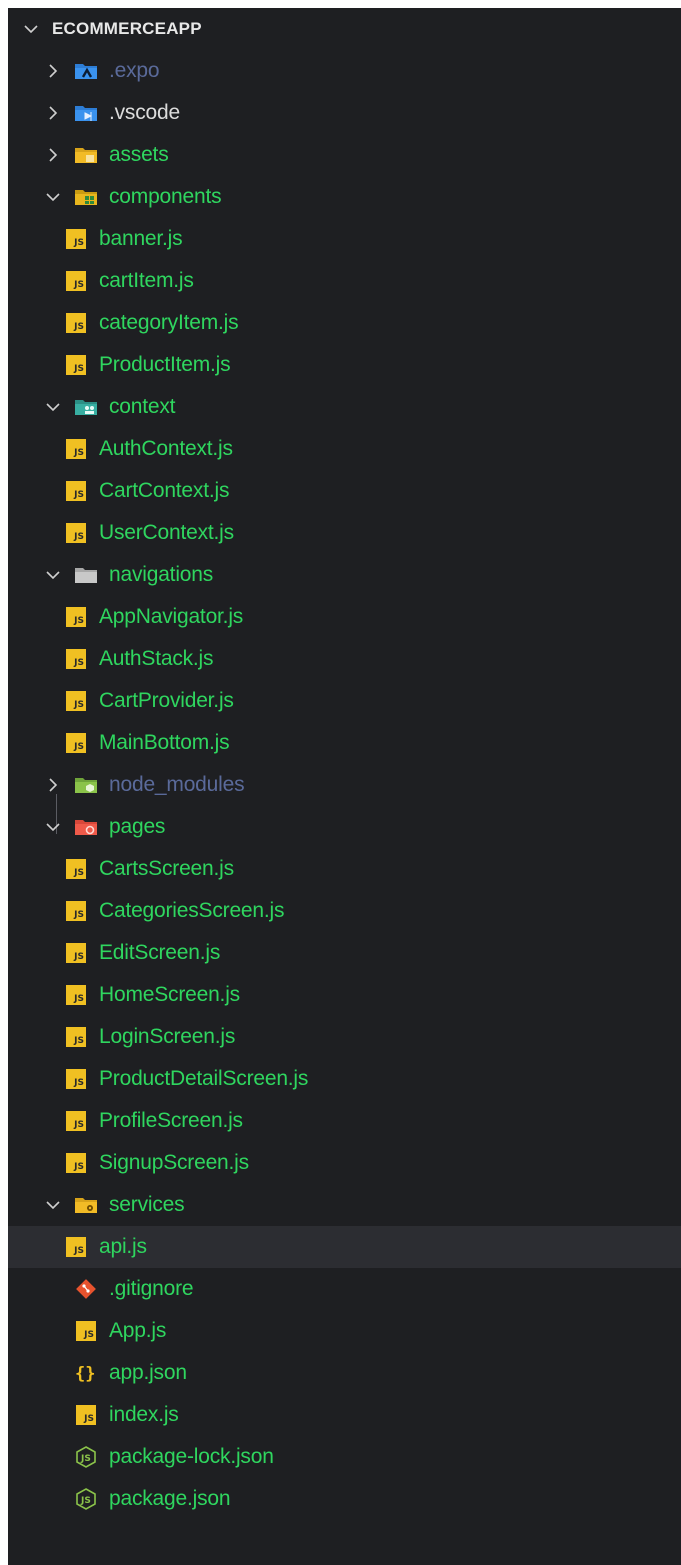 The width and height of the screenshot is (681, 1565). What do you see at coordinates (86, 1289) in the screenshot?
I see `git-icon` at bounding box center [86, 1289].